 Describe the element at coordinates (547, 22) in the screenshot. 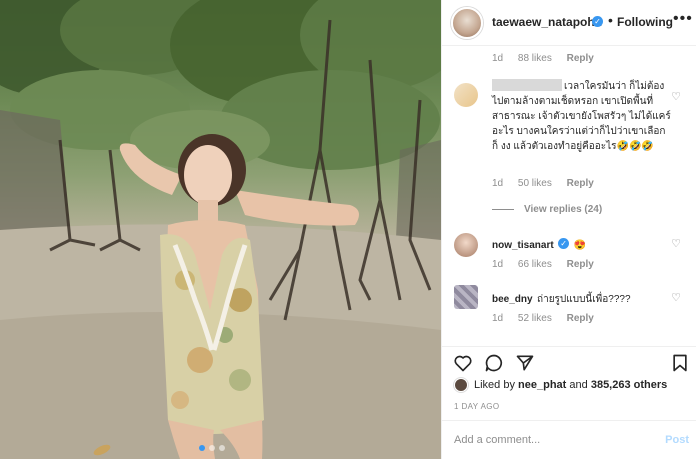

I see `author-username: taewaew_natapohn` at that location.